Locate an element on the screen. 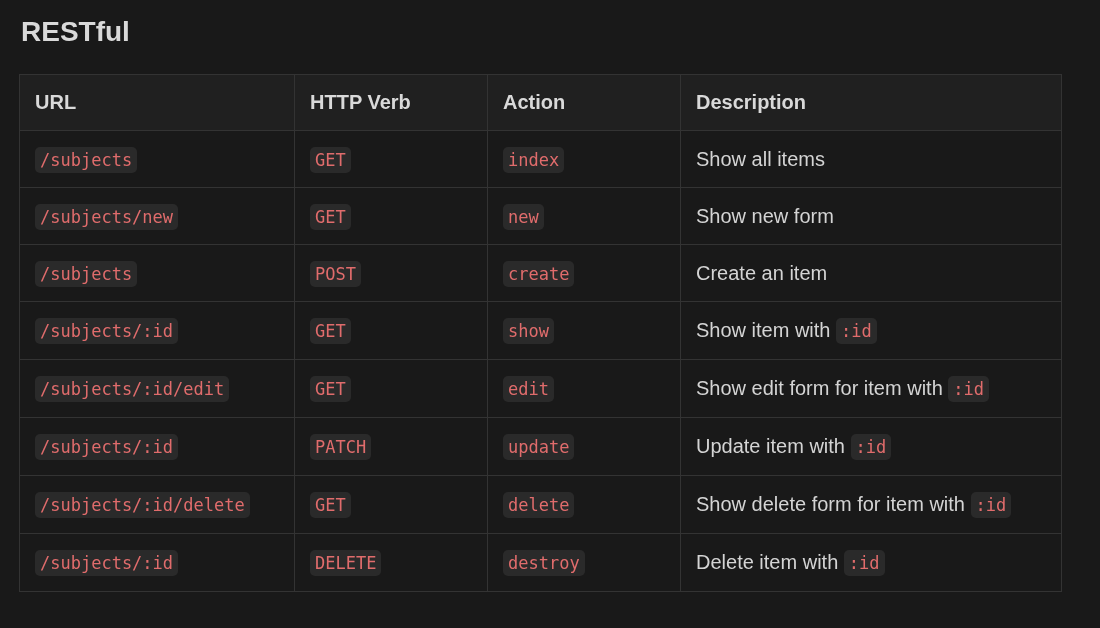 Image resolution: width=1100 pixels, height=628 pixels. description-text: Create an item is located at coordinates (762, 273).